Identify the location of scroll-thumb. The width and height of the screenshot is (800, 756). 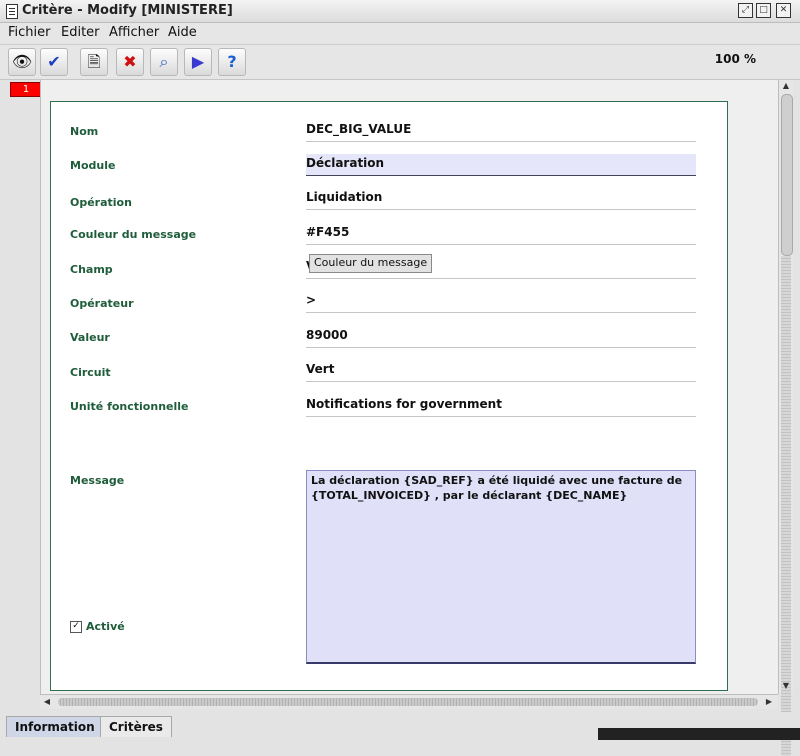
(787, 175).